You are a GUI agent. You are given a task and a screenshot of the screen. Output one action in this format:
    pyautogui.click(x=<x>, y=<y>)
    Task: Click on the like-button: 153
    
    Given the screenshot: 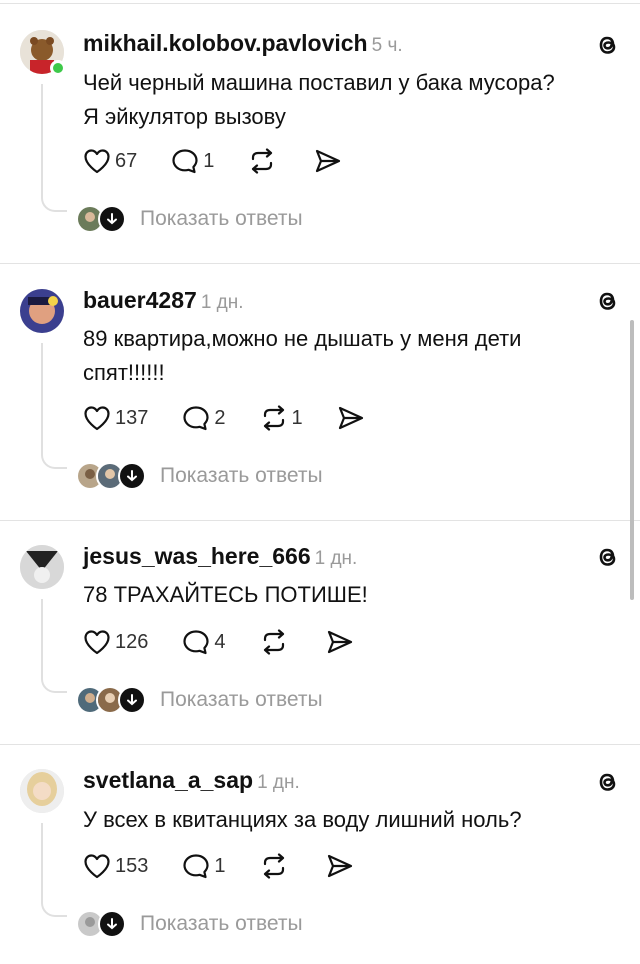 What is the action you would take?
    pyautogui.click(x=115, y=866)
    